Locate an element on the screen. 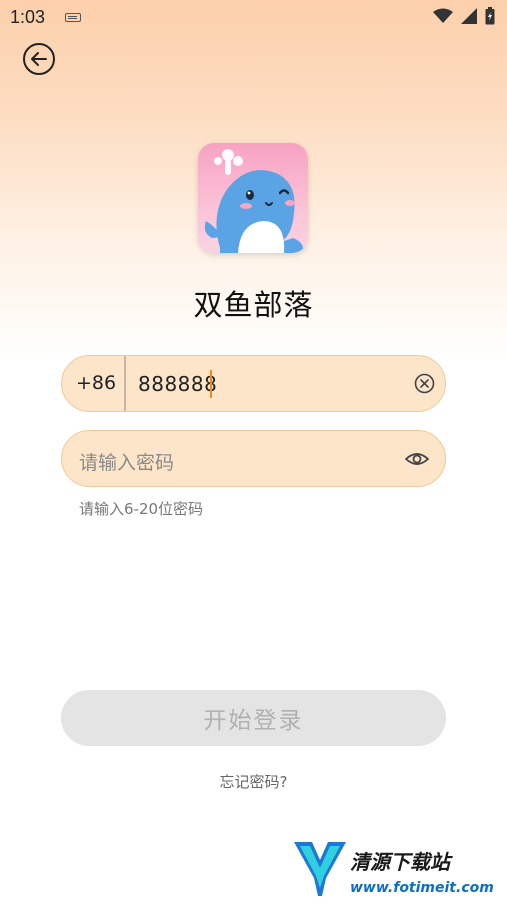 Image resolution: width=507 pixels, height=903 pixels. battery-icon is located at coordinates (490, 16).